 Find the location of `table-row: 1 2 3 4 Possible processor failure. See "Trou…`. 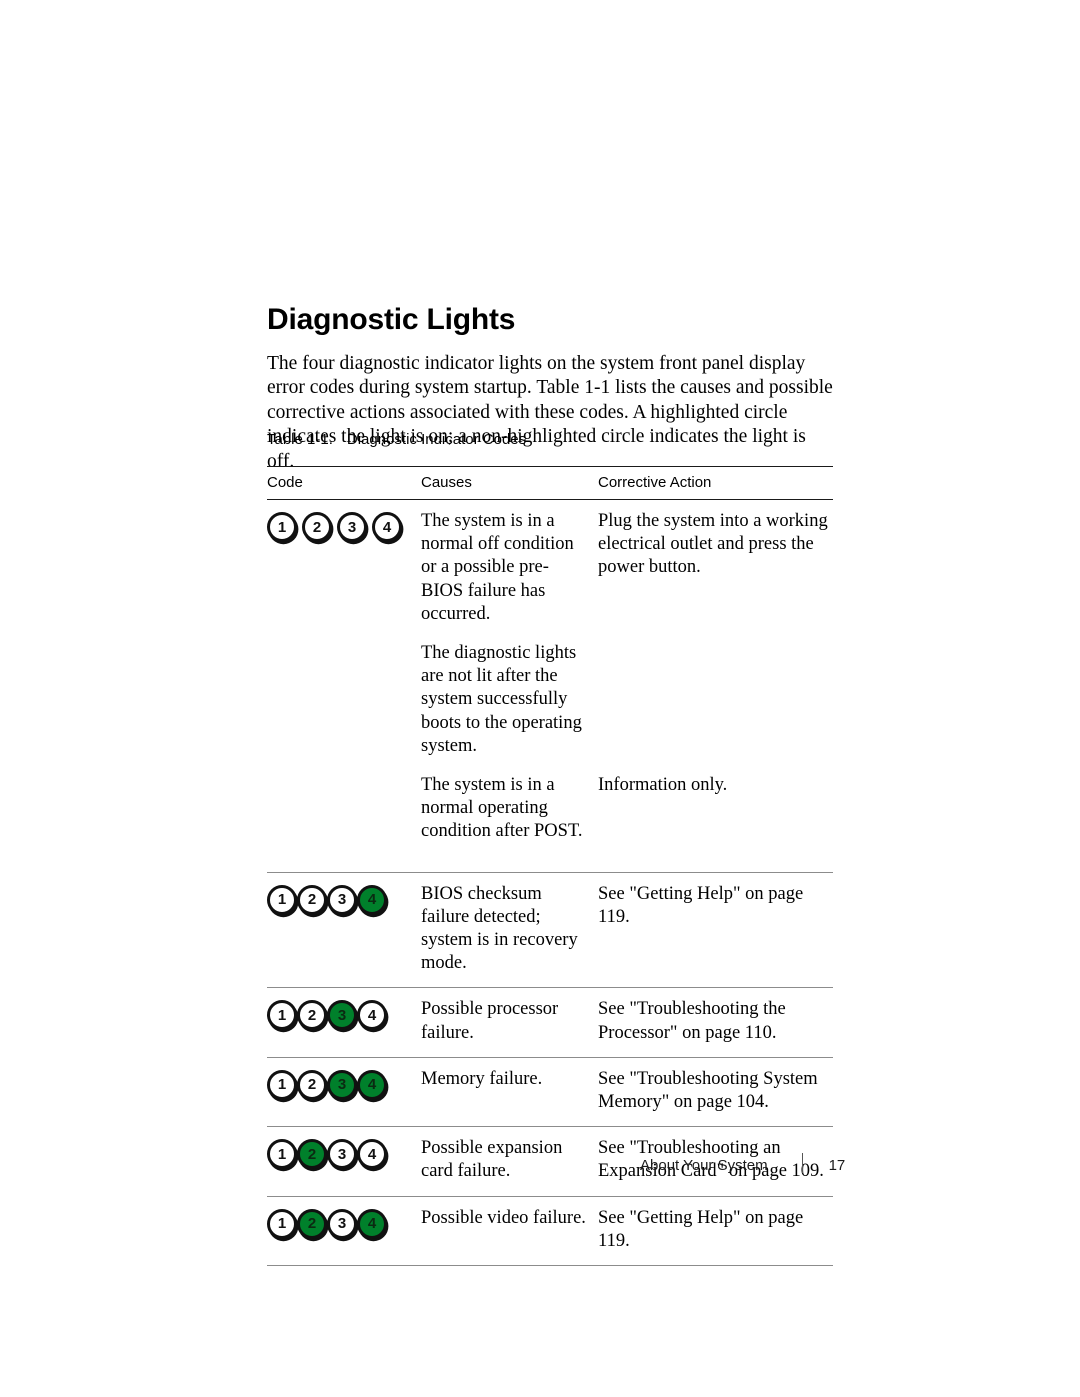

table-row: 1 2 3 4 Possible processor failure. See "Trou… is located at coordinates (550, 1022).